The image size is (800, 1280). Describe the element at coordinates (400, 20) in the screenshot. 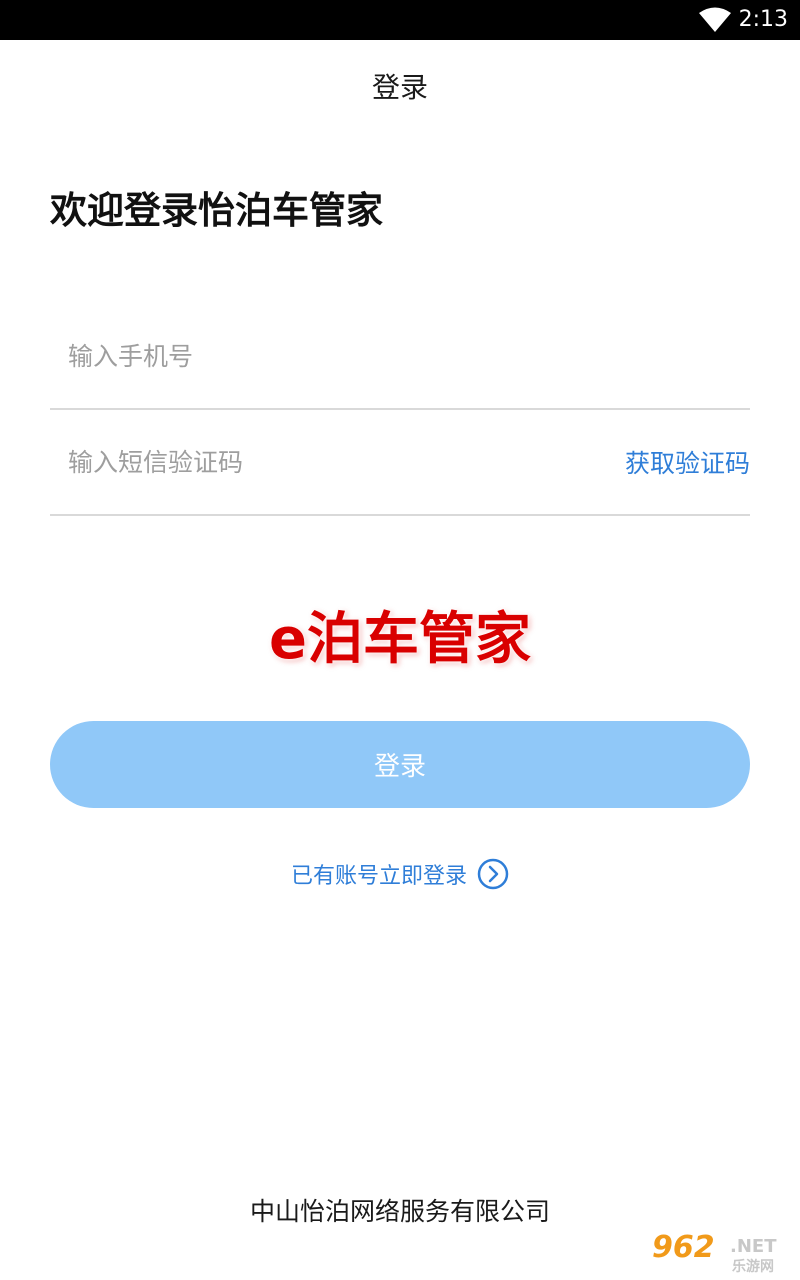

I see `status-bar: 2:13` at that location.